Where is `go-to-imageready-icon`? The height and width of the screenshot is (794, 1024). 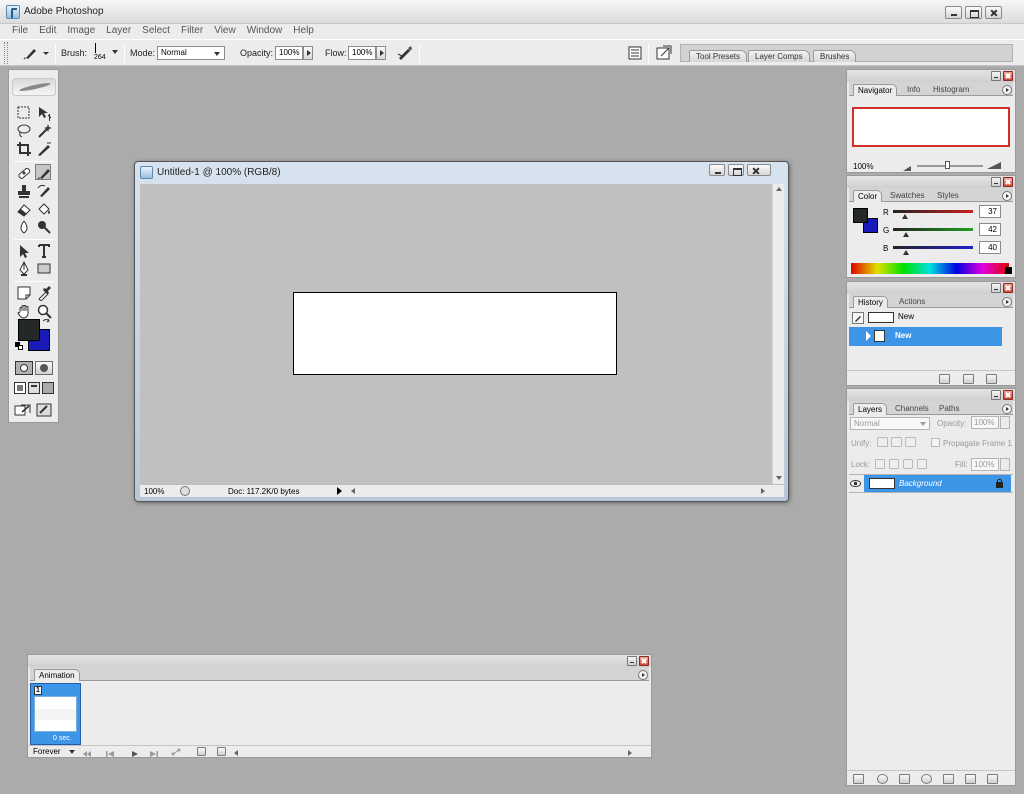 go-to-imageready-icon is located at coordinates (664, 53).